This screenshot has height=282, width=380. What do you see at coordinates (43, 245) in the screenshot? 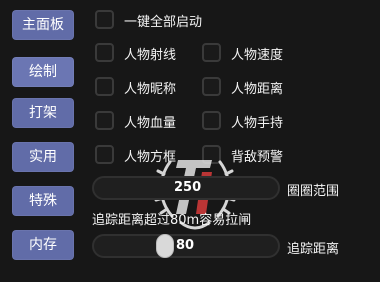
I see `sidebar-item-memory: 内存` at bounding box center [43, 245].